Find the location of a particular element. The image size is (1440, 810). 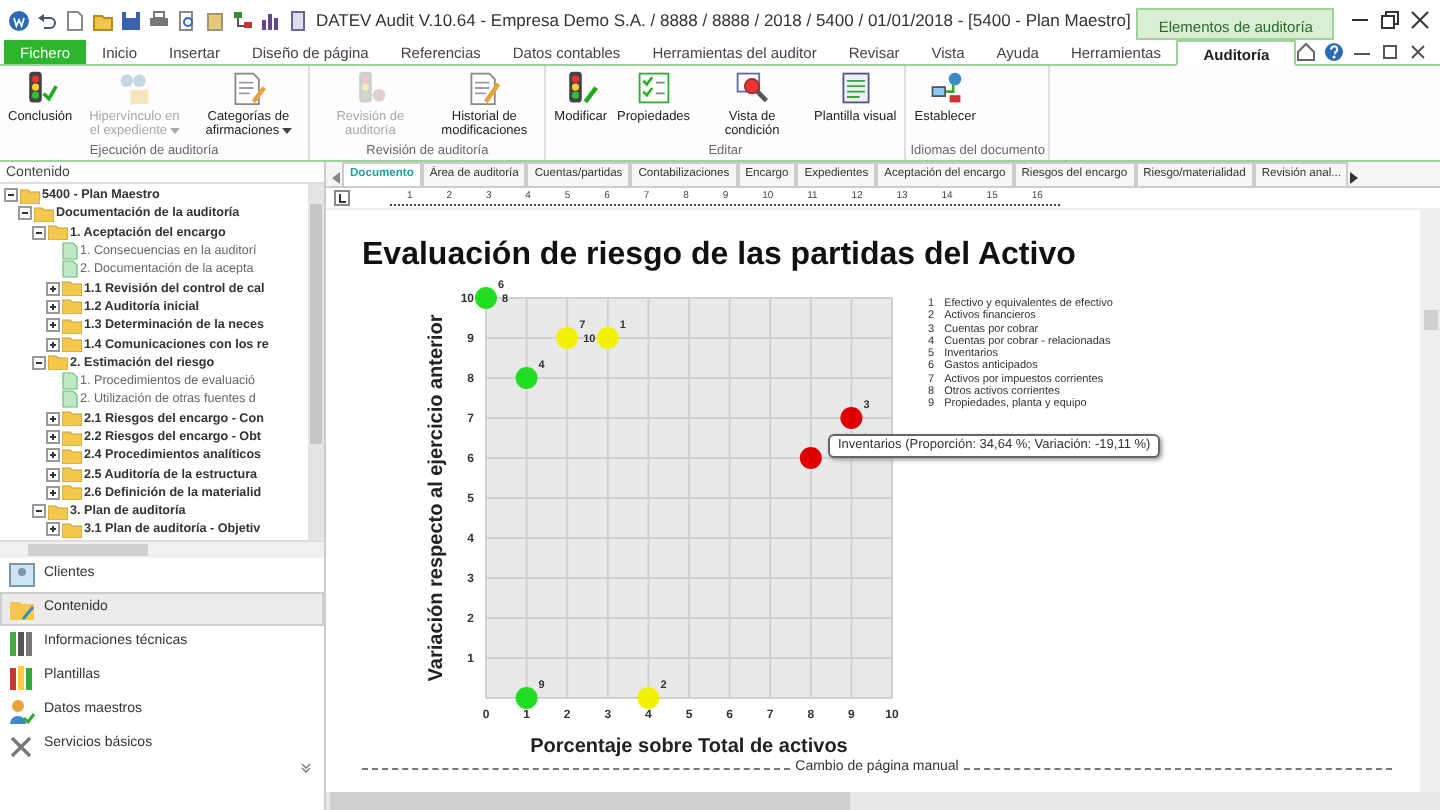

document-heading: Evaluación de riesgo de las partidas del Activo is located at coordinates (720, 256).